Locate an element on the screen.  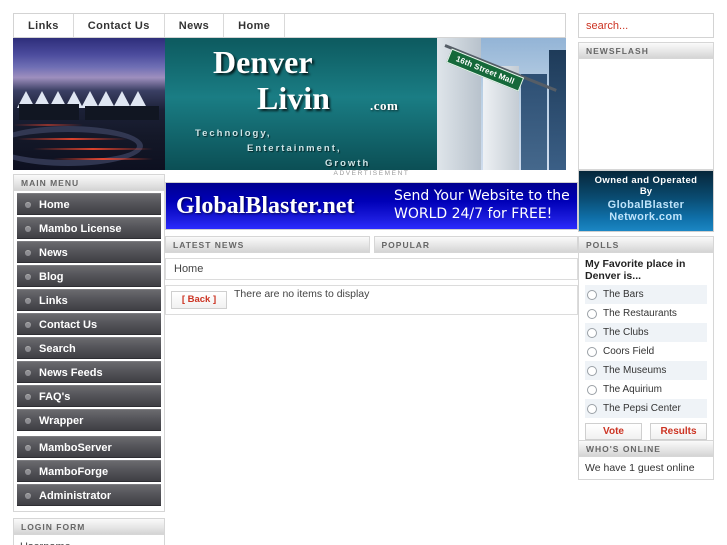
empty-state-message: There are no items to display is located at coordinates (302, 294).